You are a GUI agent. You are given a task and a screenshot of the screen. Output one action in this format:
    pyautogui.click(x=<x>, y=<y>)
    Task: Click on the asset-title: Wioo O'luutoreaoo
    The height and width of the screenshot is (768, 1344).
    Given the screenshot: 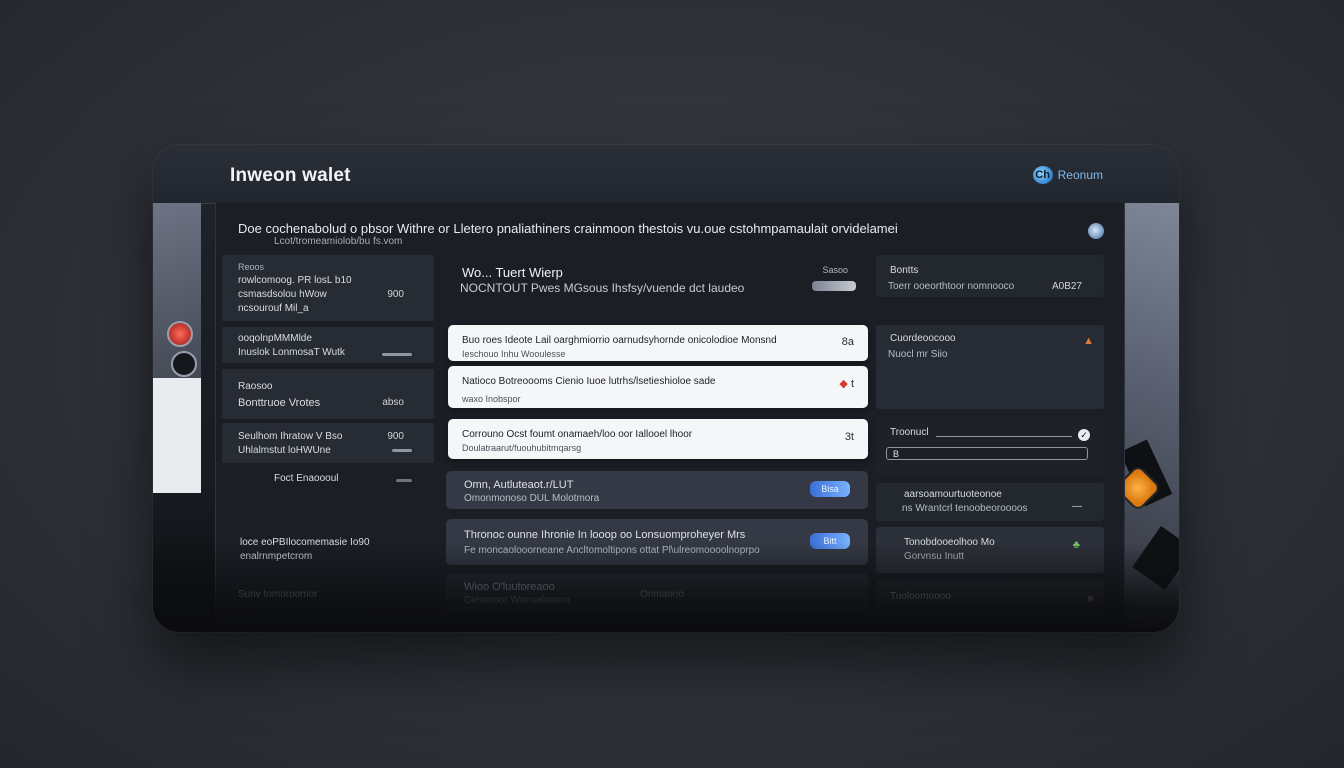 What is the action you would take?
    pyautogui.click(x=509, y=587)
    